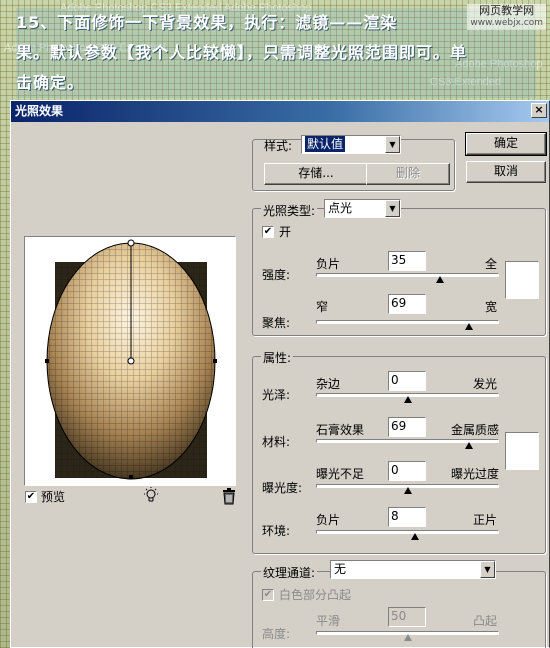 The image size is (550, 648). What do you see at coordinates (276, 323) in the screenshot?
I see `focus-label: 聚焦:` at bounding box center [276, 323].